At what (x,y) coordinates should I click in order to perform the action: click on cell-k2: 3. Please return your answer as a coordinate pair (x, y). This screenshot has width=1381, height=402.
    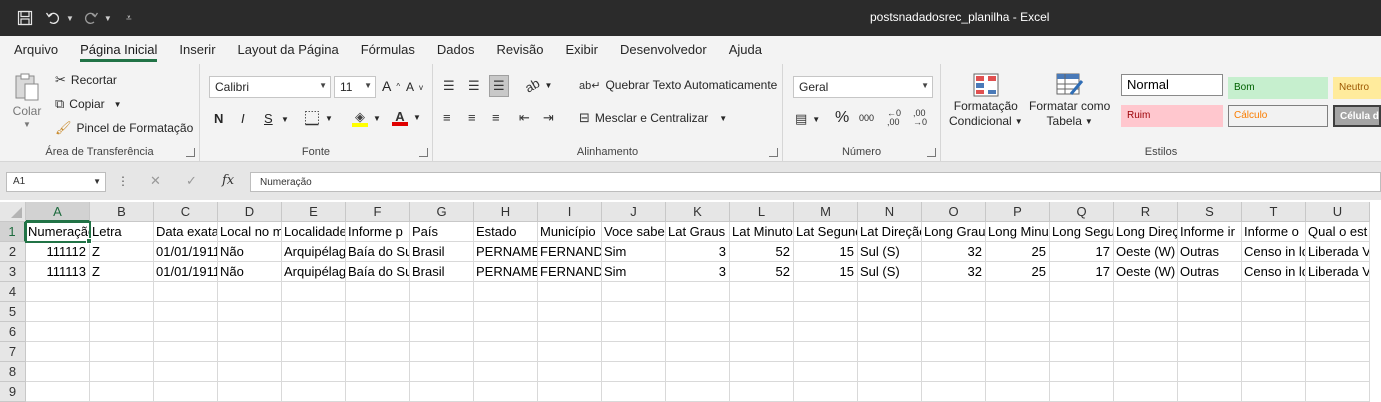
    Looking at the image, I should click on (698, 252).